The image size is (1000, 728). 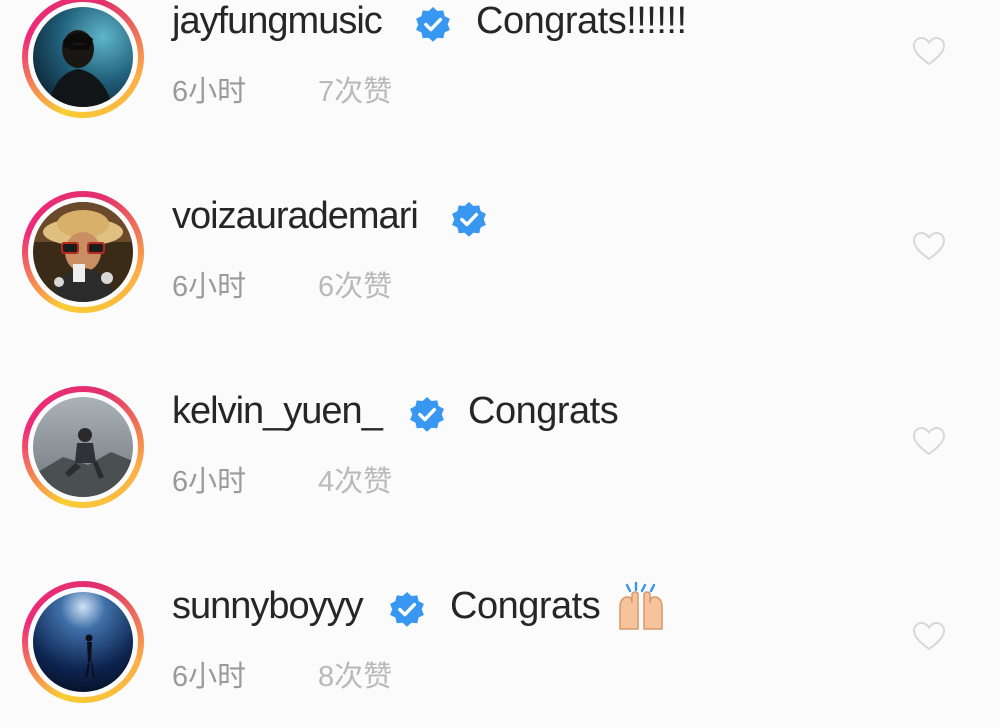 What do you see at coordinates (268, 606) in the screenshot?
I see `comment-username: sunnyboyyy` at bounding box center [268, 606].